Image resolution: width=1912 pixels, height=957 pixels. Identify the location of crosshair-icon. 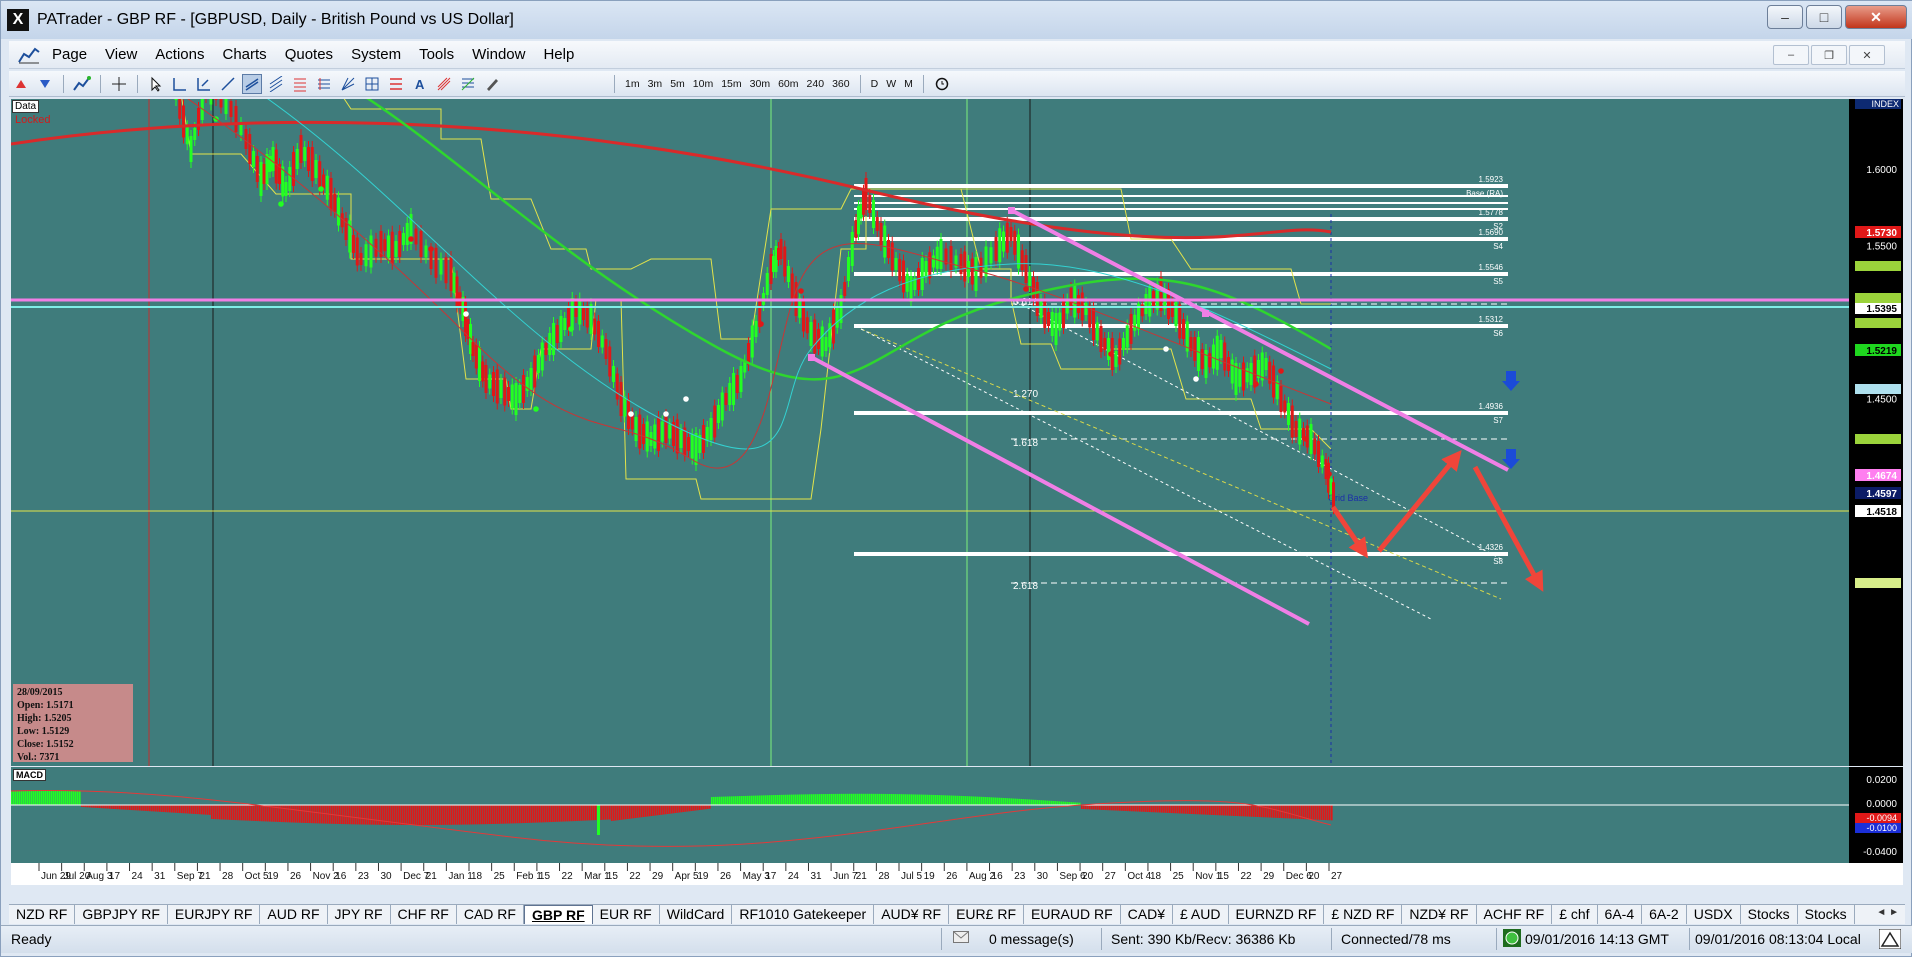
(119, 84).